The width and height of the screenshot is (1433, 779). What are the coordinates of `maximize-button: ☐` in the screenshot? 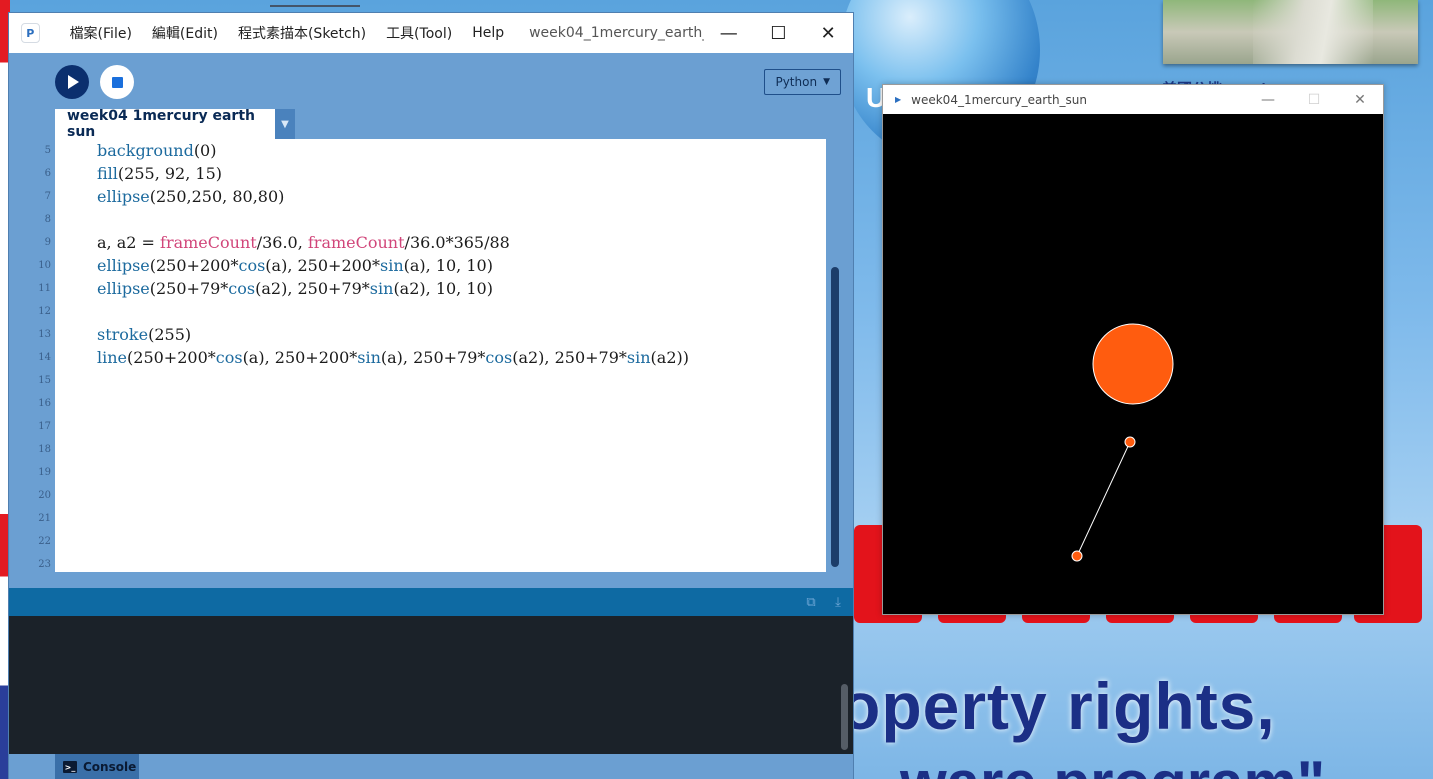 It's located at (779, 33).